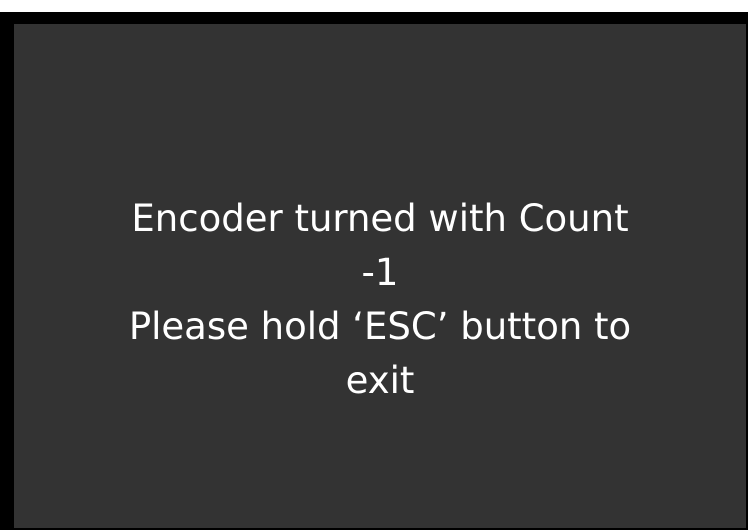 The width and height of the screenshot is (750, 530). What do you see at coordinates (380, 326) in the screenshot?
I see `message-line-instruction: Please hold ‘ESC’ button to` at bounding box center [380, 326].